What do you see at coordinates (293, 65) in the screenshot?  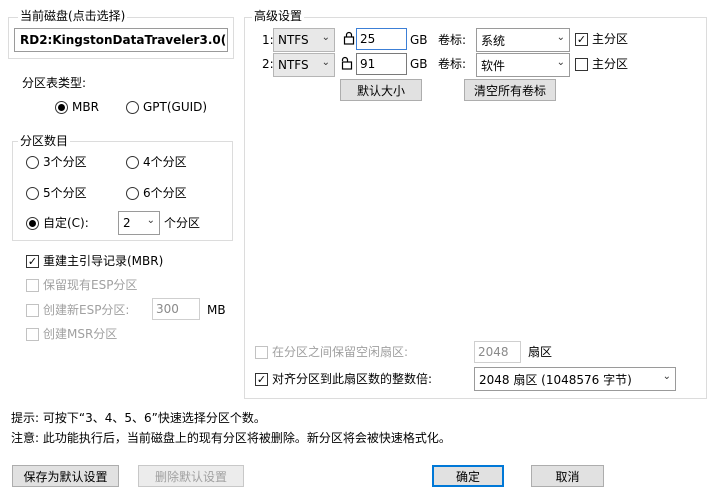 I see `partition-2-fs-value: NTFS` at bounding box center [293, 65].